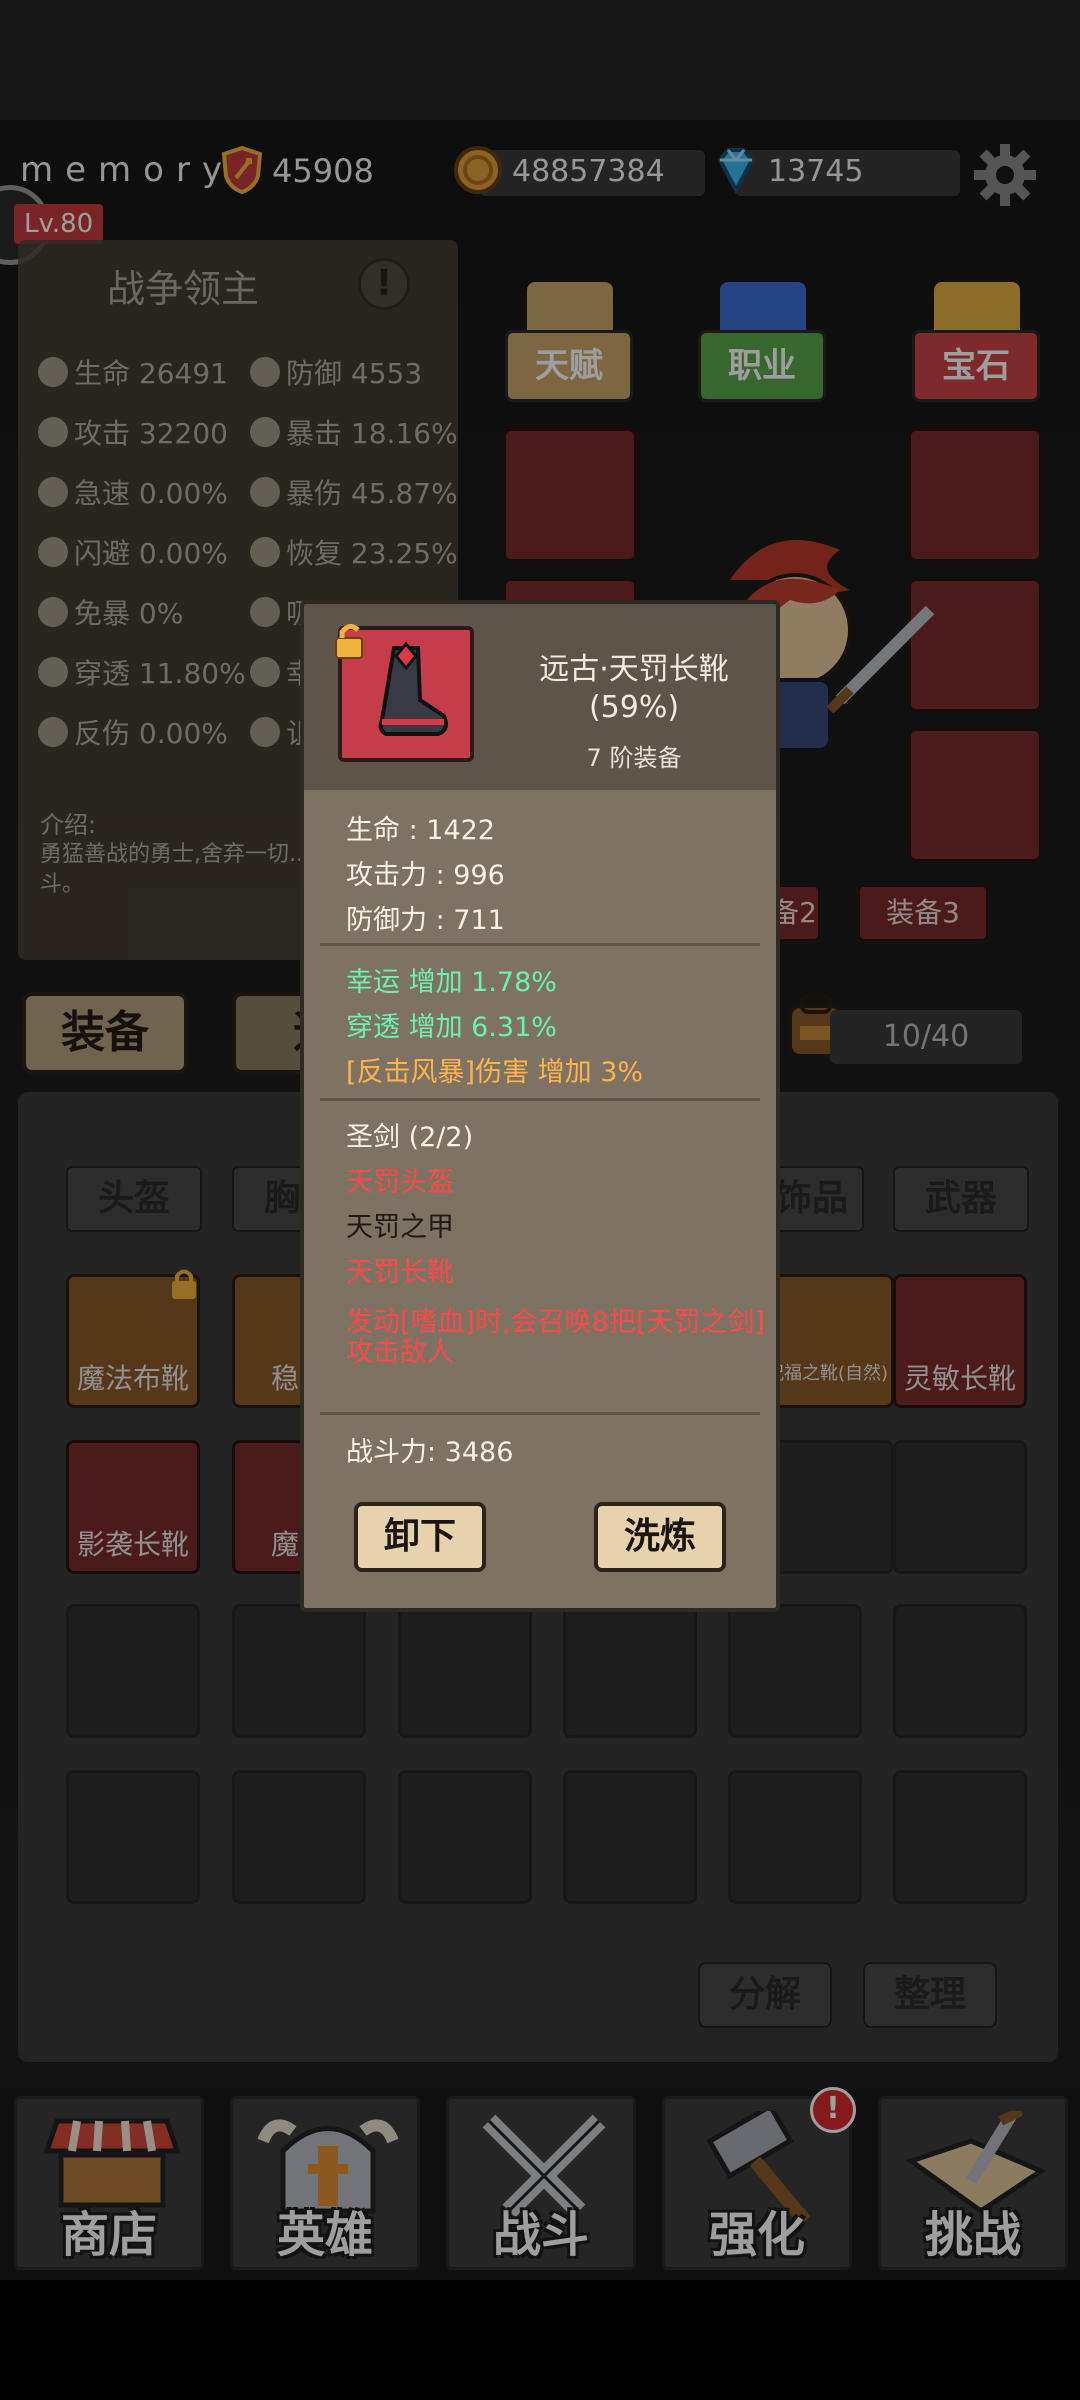  Describe the element at coordinates (569, 366) in the screenshot. I see `talent-button: 天赋` at that location.